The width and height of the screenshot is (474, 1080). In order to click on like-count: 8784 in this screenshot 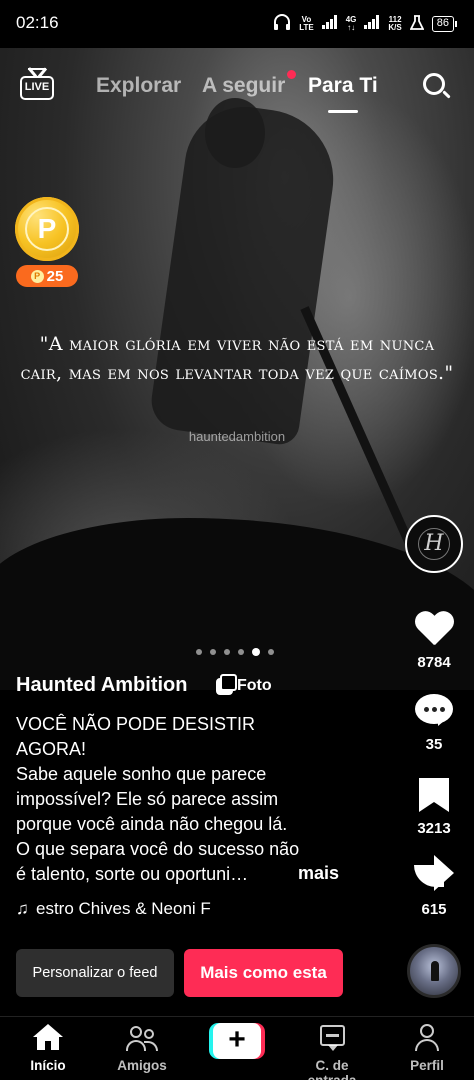, I will do `click(434, 662)`.